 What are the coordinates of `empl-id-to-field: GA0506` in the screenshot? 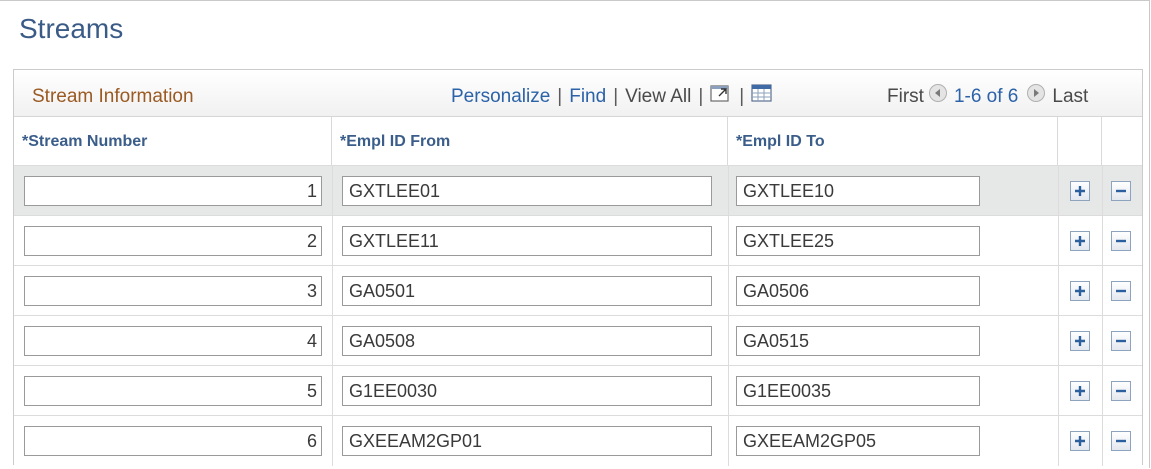 It's located at (858, 291).